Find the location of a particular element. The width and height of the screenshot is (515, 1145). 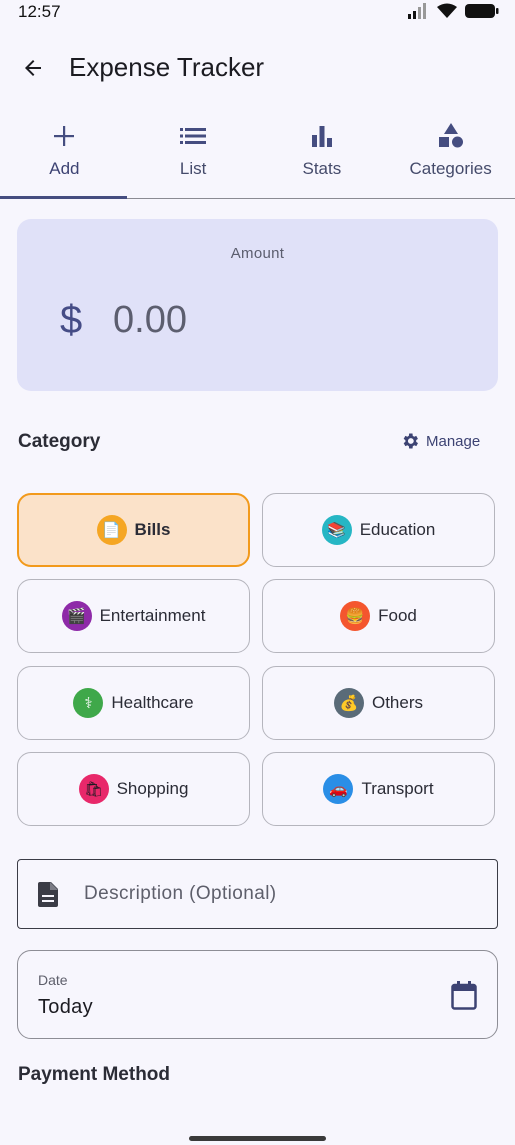

arrow-back-icon is located at coordinates (33, 68).